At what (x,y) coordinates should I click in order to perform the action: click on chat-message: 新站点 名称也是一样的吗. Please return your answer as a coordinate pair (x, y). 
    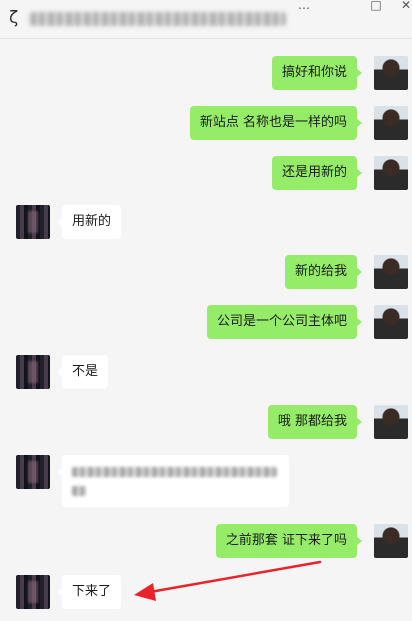
    Looking at the image, I should click on (206, 124).